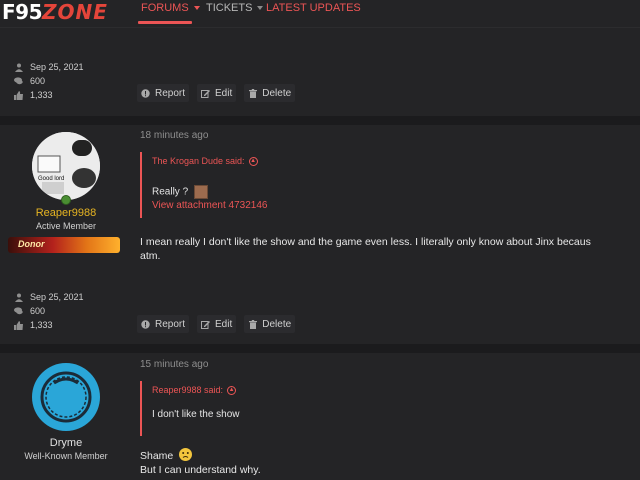  I want to click on online-status-icon, so click(66, 200).